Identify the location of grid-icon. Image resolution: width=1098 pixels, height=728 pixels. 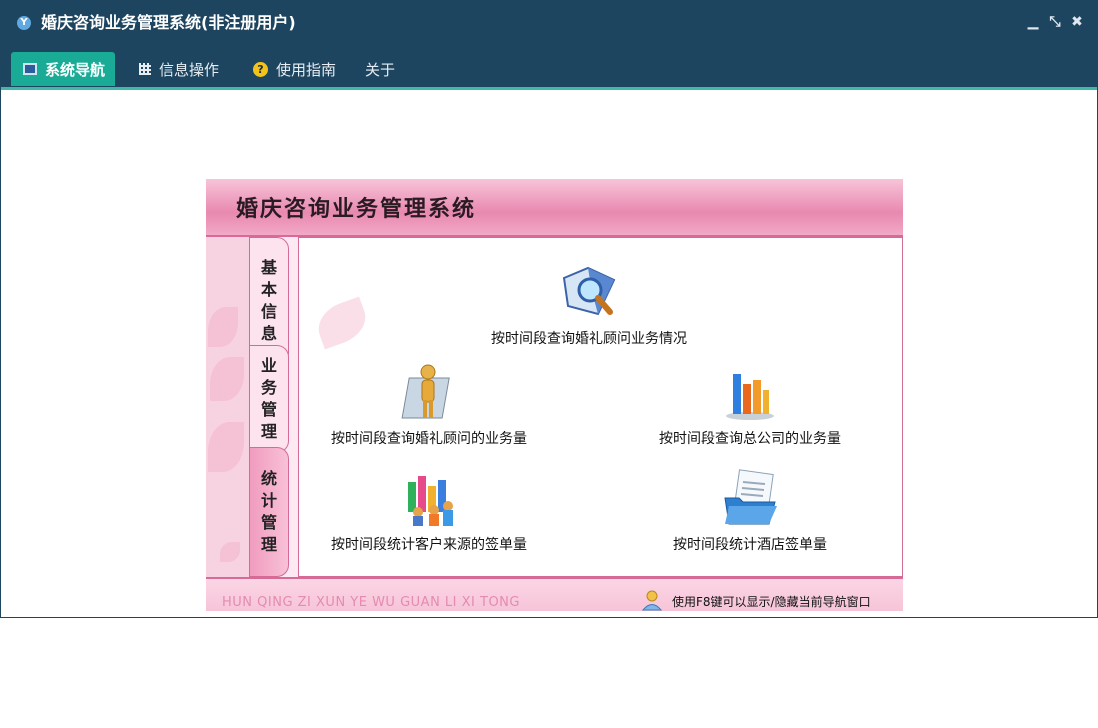
(145, 69).